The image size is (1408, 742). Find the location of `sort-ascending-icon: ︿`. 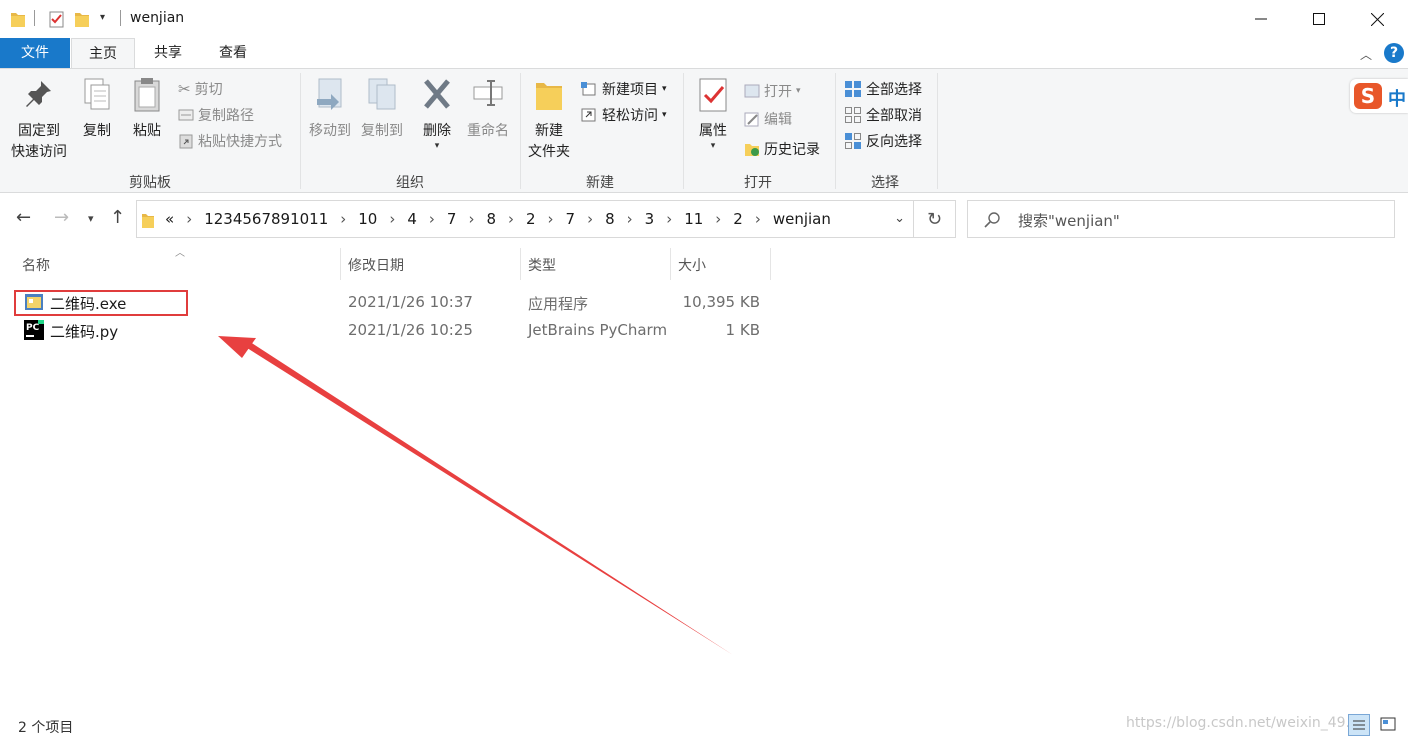

sort-ascending-icon: ︿ is located at coordinates (180, 253).